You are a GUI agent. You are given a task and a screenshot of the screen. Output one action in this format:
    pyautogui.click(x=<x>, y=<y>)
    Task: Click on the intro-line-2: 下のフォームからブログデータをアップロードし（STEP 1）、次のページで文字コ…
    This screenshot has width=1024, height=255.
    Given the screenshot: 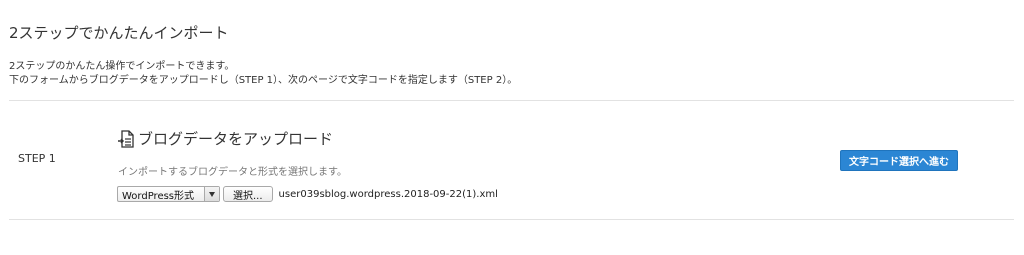 What is the action you would take?
    pyautogui.click(x=263, y=80)
    